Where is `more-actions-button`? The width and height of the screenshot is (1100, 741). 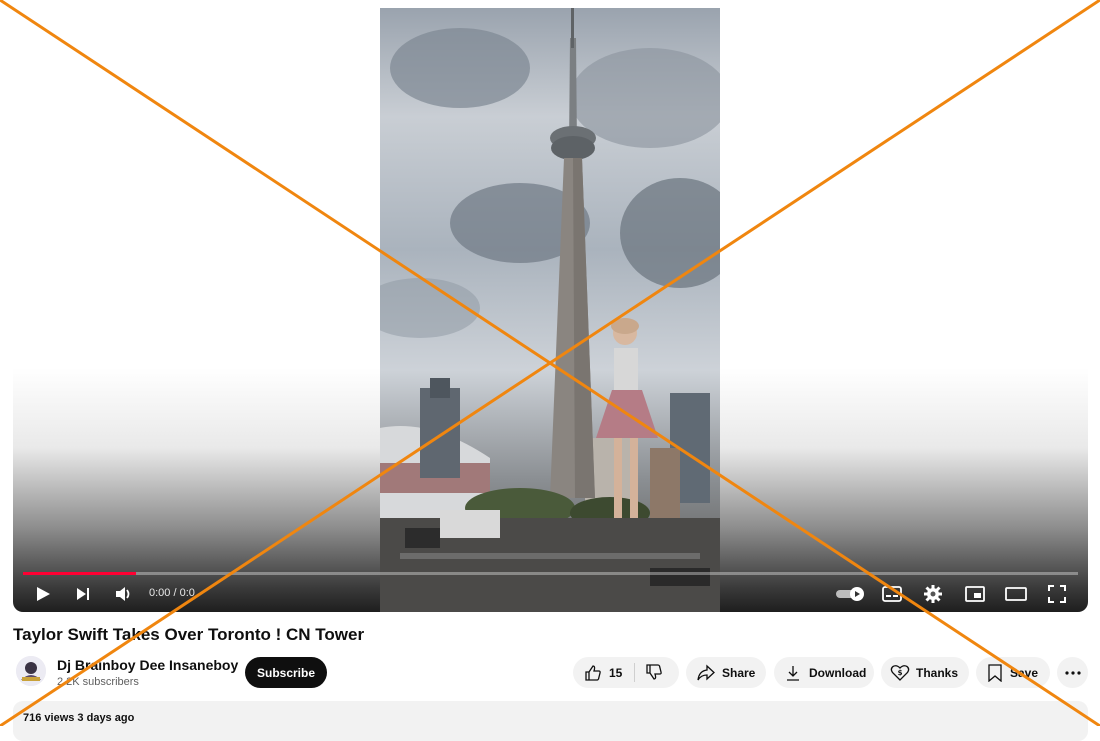
more-actions-button is located at coordinates (1072, 672).